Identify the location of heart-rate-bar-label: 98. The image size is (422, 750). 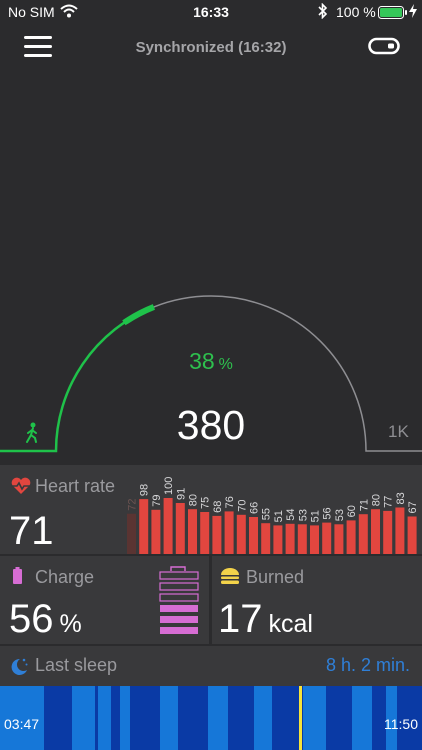
(145, 490).